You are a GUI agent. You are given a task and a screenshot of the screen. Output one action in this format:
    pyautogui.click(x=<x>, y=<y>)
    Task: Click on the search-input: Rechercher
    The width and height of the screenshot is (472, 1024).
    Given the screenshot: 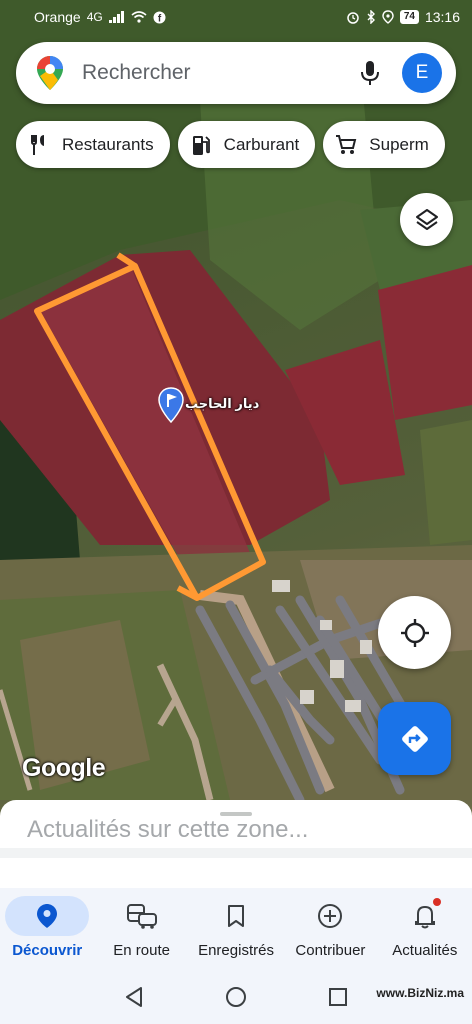 What is the action you would take?
    pyautogui.click(x=216, y=73)
    